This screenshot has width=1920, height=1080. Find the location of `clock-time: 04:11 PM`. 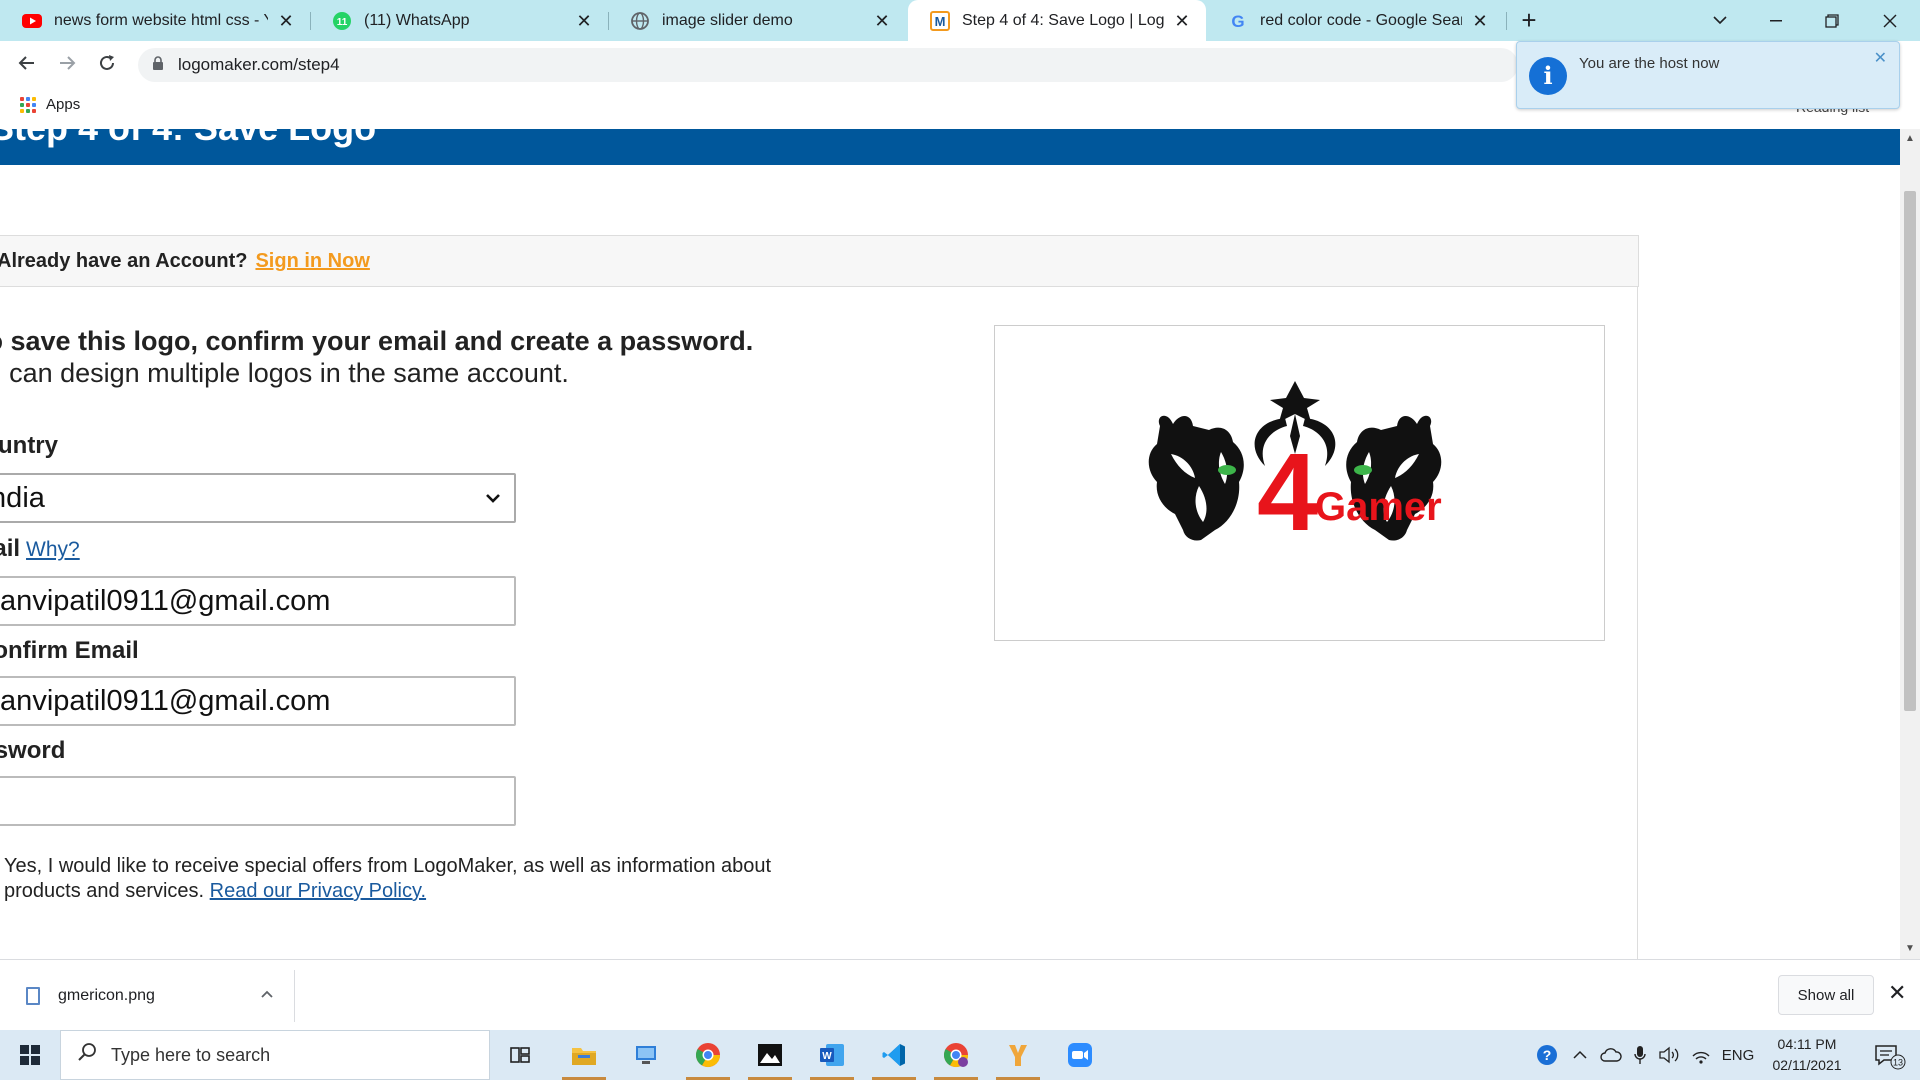

clock-time: 04:11 PM is located at coordinates (1807, 1044).